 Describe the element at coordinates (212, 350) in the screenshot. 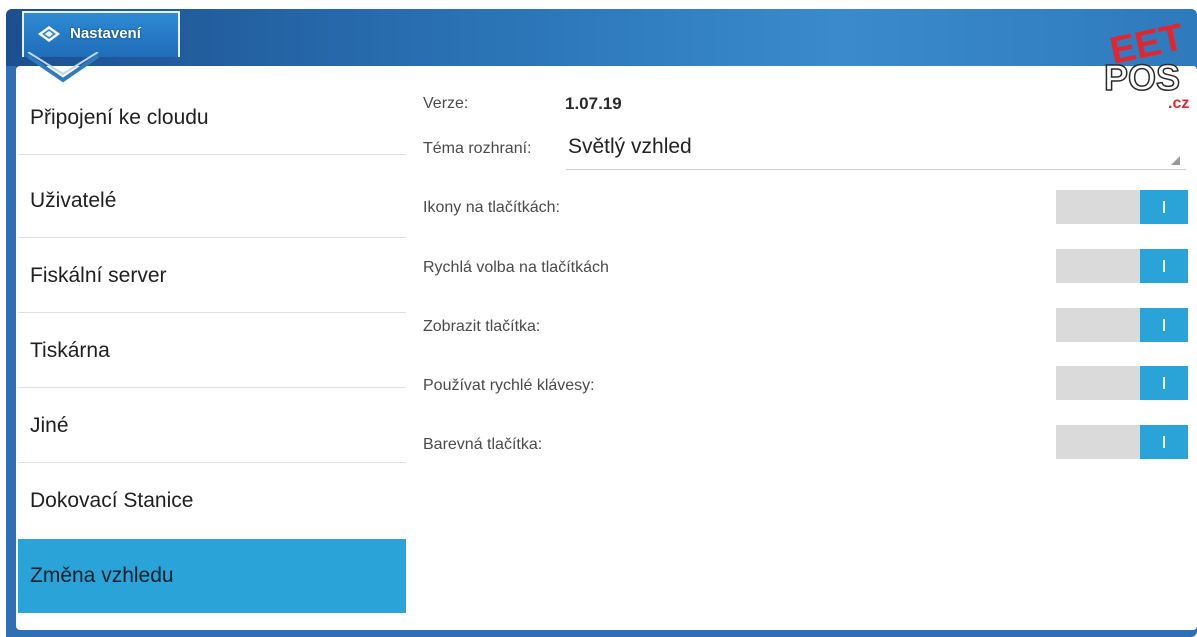

I see `sidebar-item-printer: Tiskárna` at that location.